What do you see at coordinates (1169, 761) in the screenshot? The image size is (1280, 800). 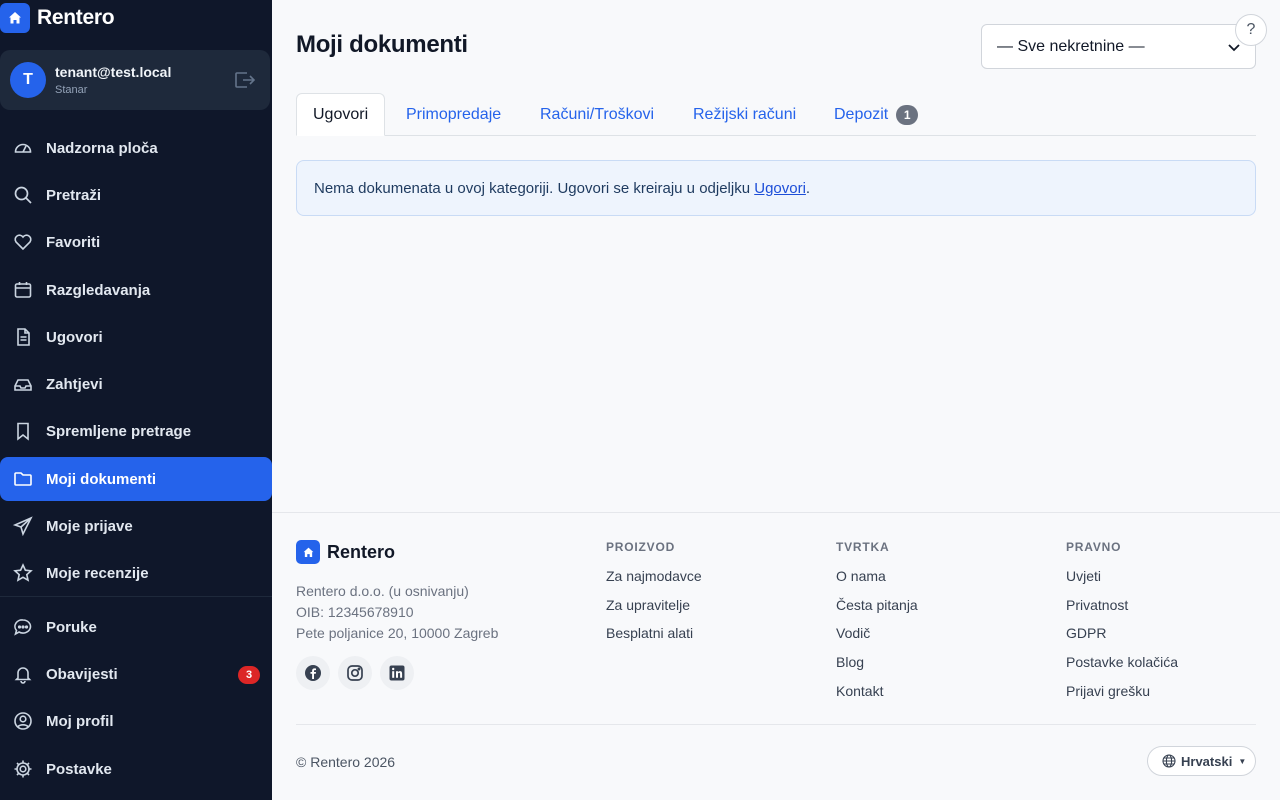 I see `globe-icon` at bounding box center [1169, 761].